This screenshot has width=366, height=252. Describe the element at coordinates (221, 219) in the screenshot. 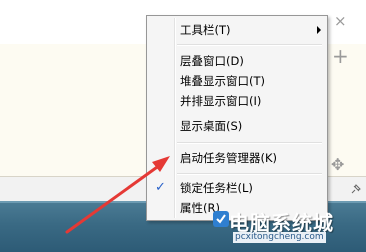

I see `watermark-logo-icon` at that location.